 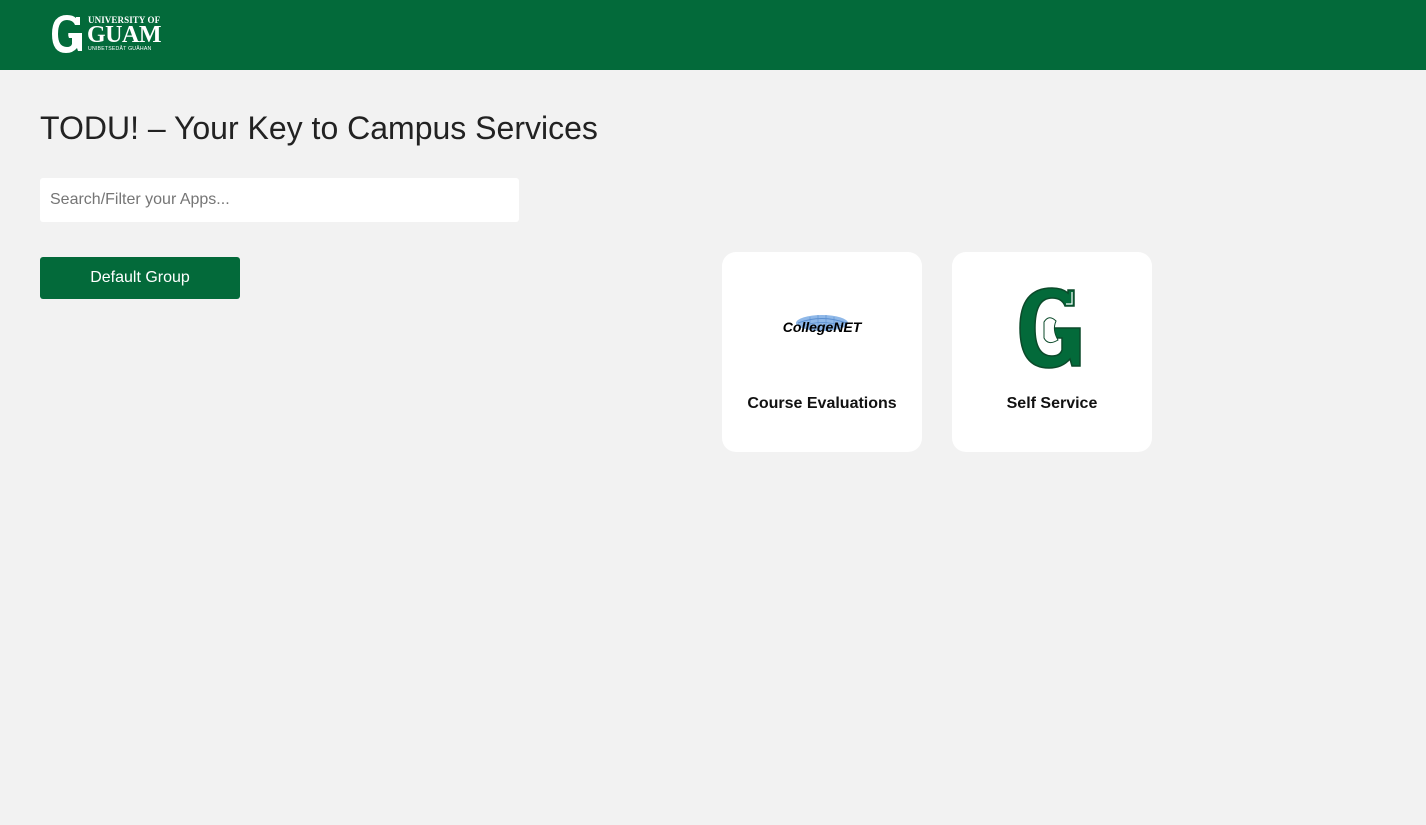 What do you see at coordinates (140, 278) in the screenshot?
I see `default-group-button: Default Group` at bounding box center [140, 278].